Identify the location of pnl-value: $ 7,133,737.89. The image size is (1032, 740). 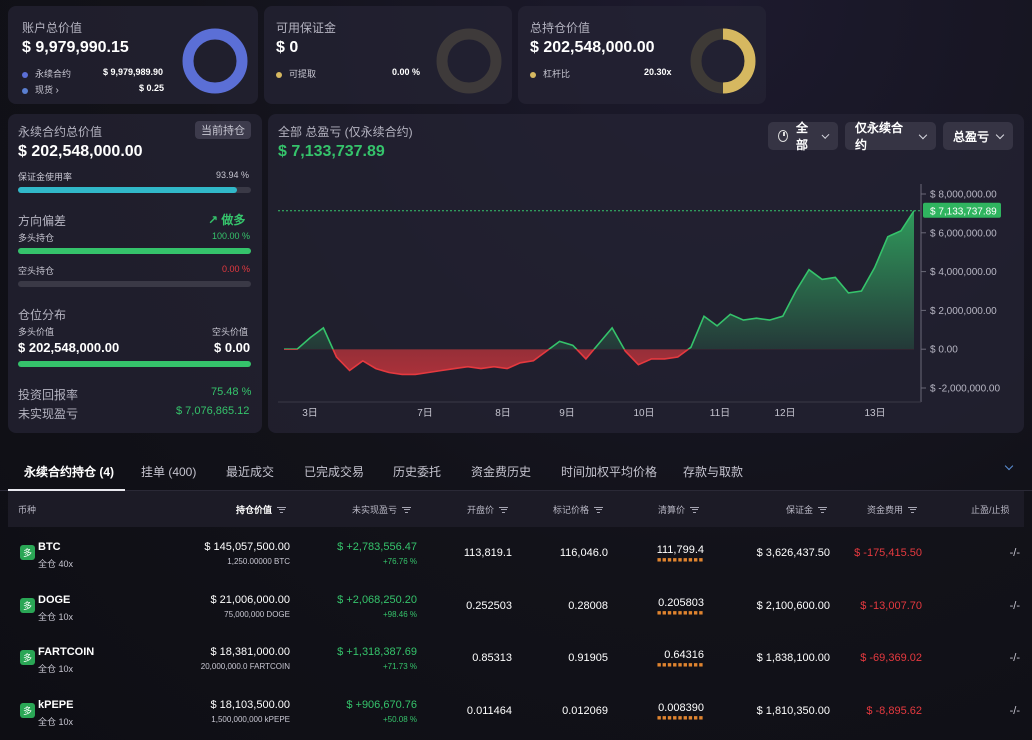
(331, 151).